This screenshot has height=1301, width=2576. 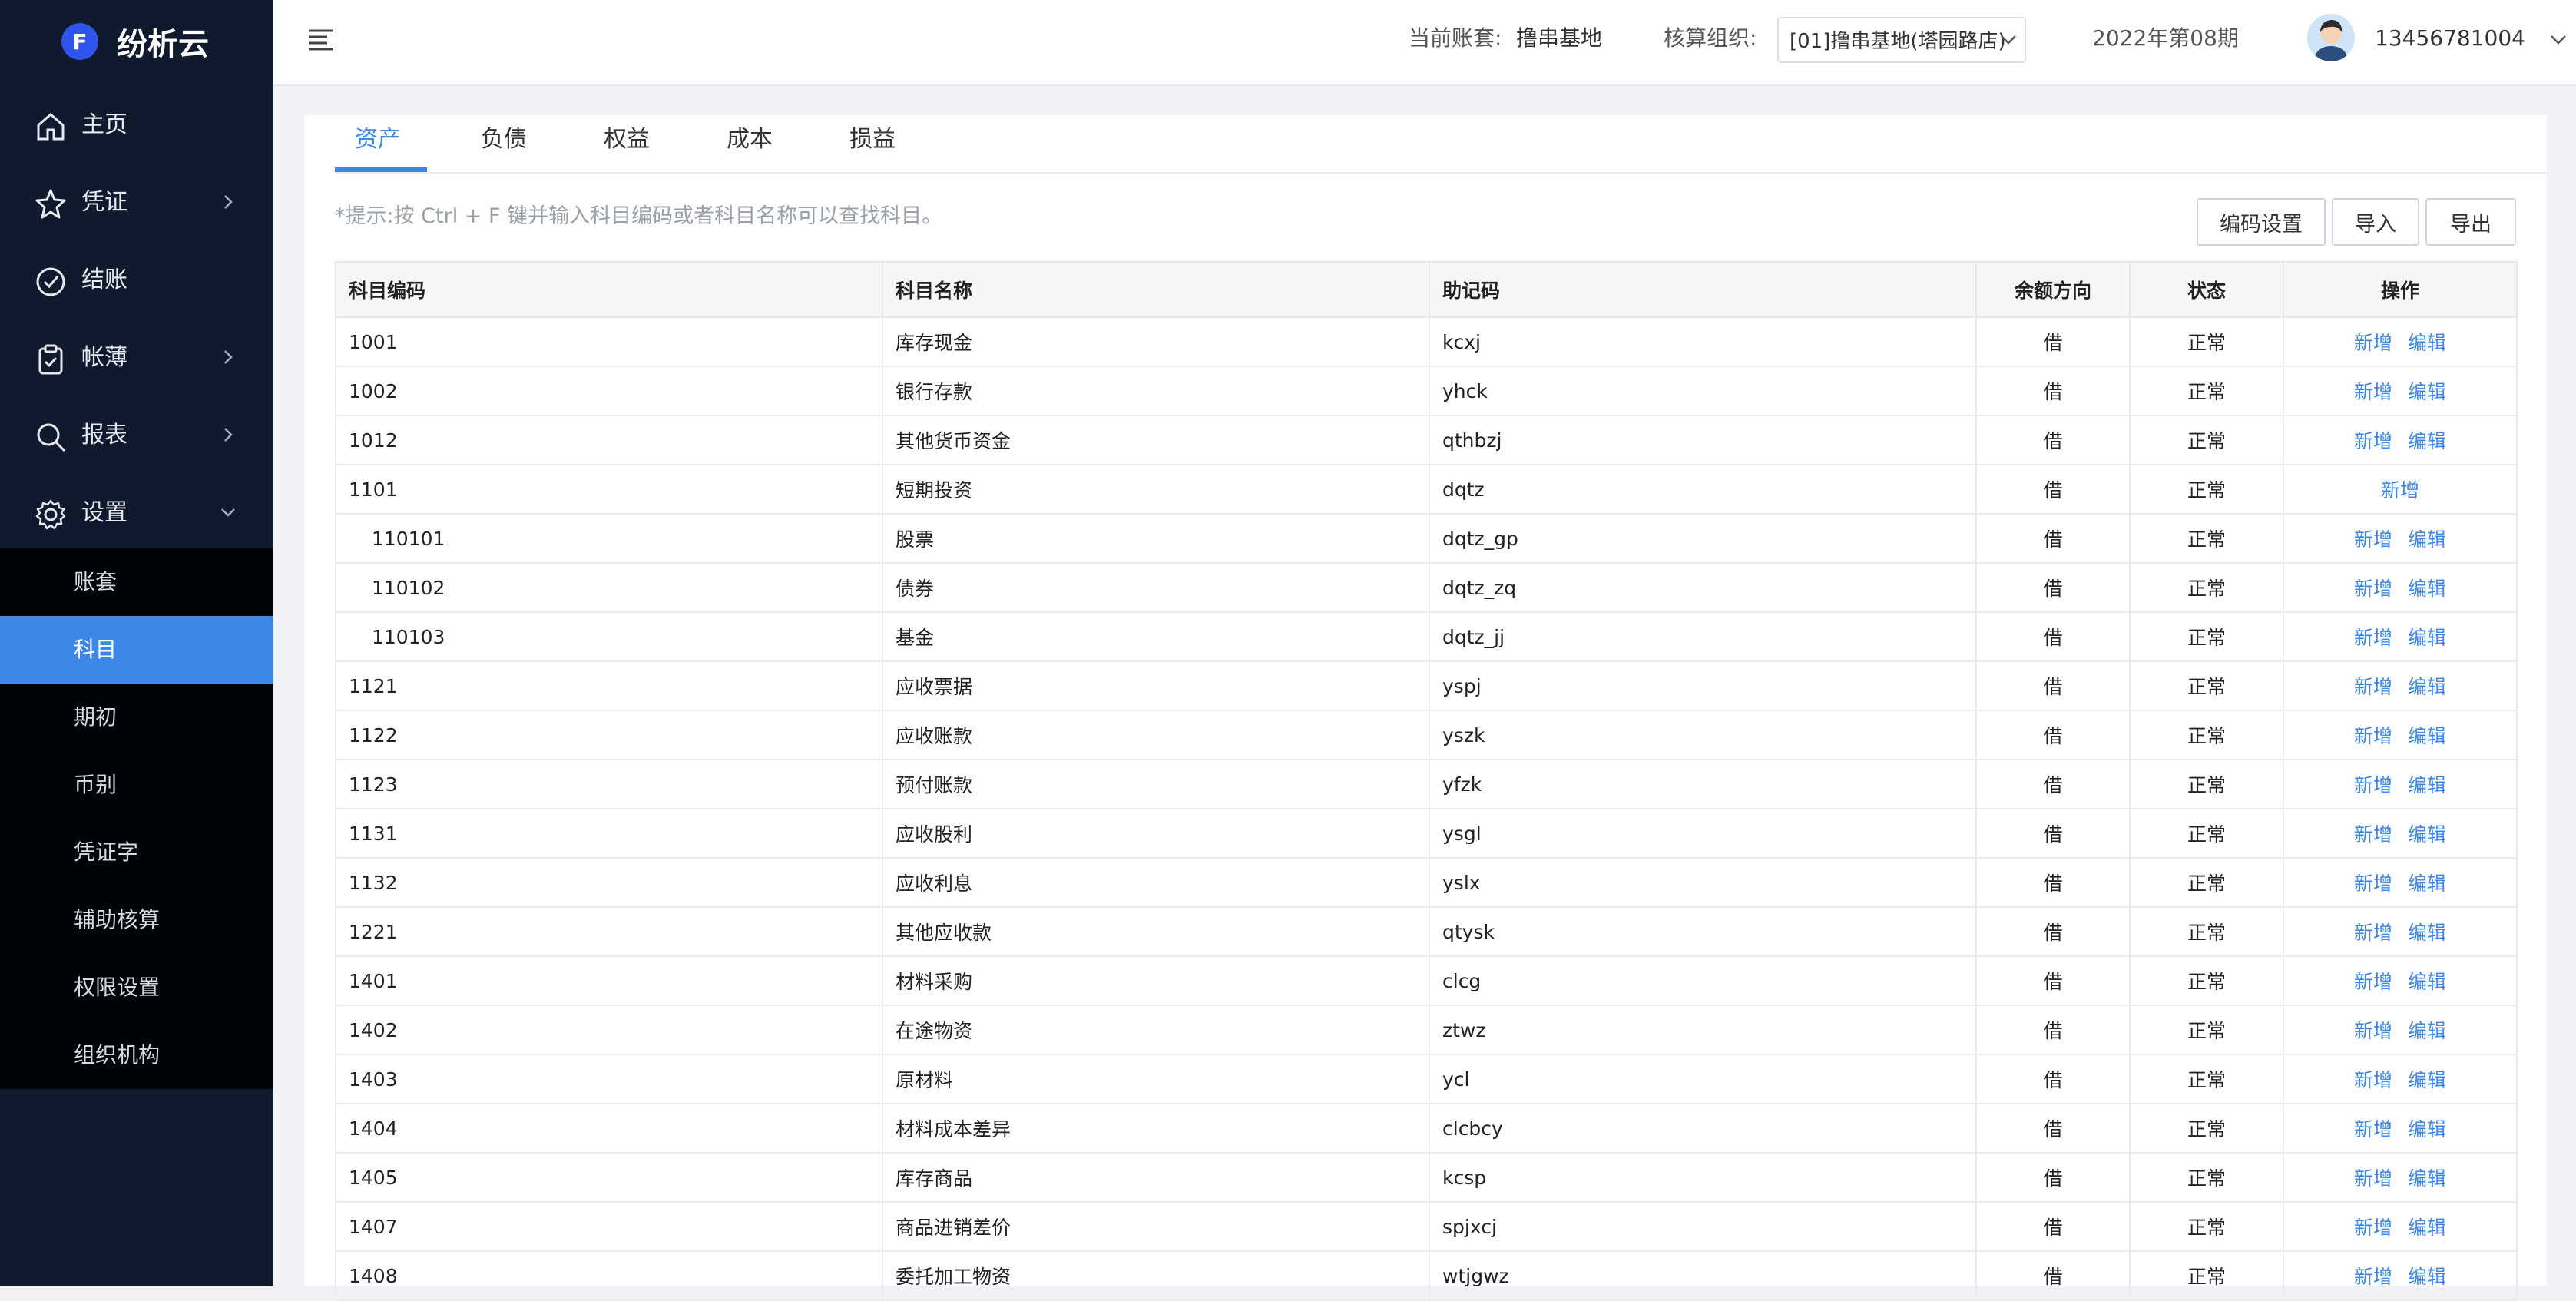 What do you see at coordinates (2261, 222) in the screenshot?
I see `code-settings-button: 编码设置` at bounding box center [2261, 222].